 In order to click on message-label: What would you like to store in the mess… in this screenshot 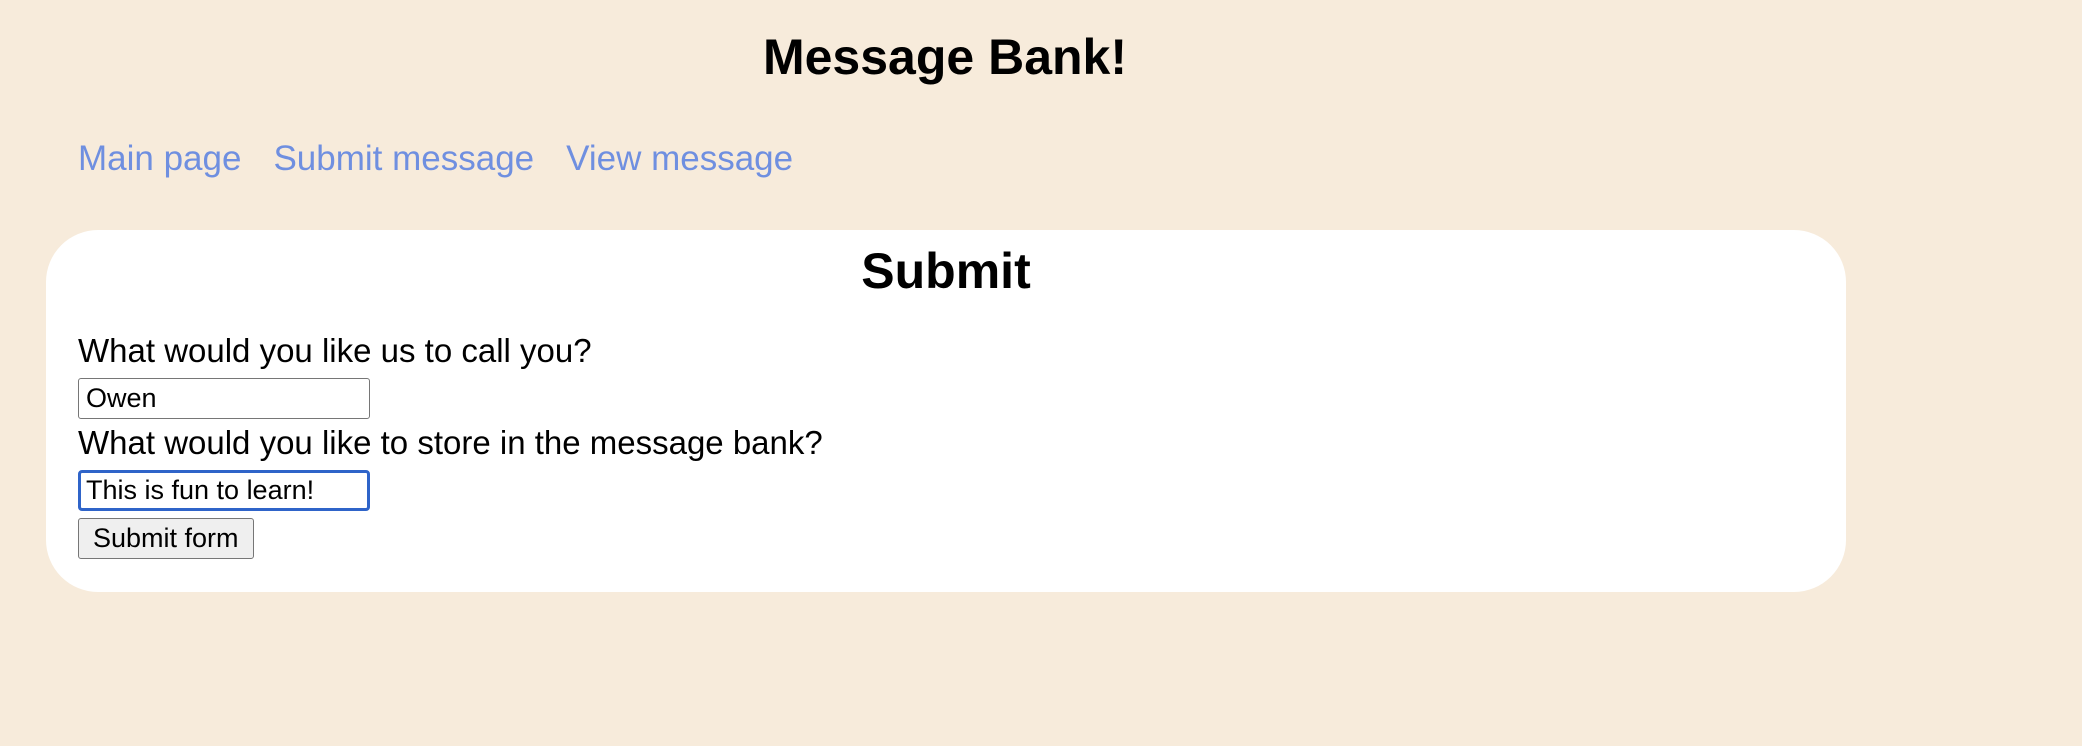, I will do `click(450, 442)`.